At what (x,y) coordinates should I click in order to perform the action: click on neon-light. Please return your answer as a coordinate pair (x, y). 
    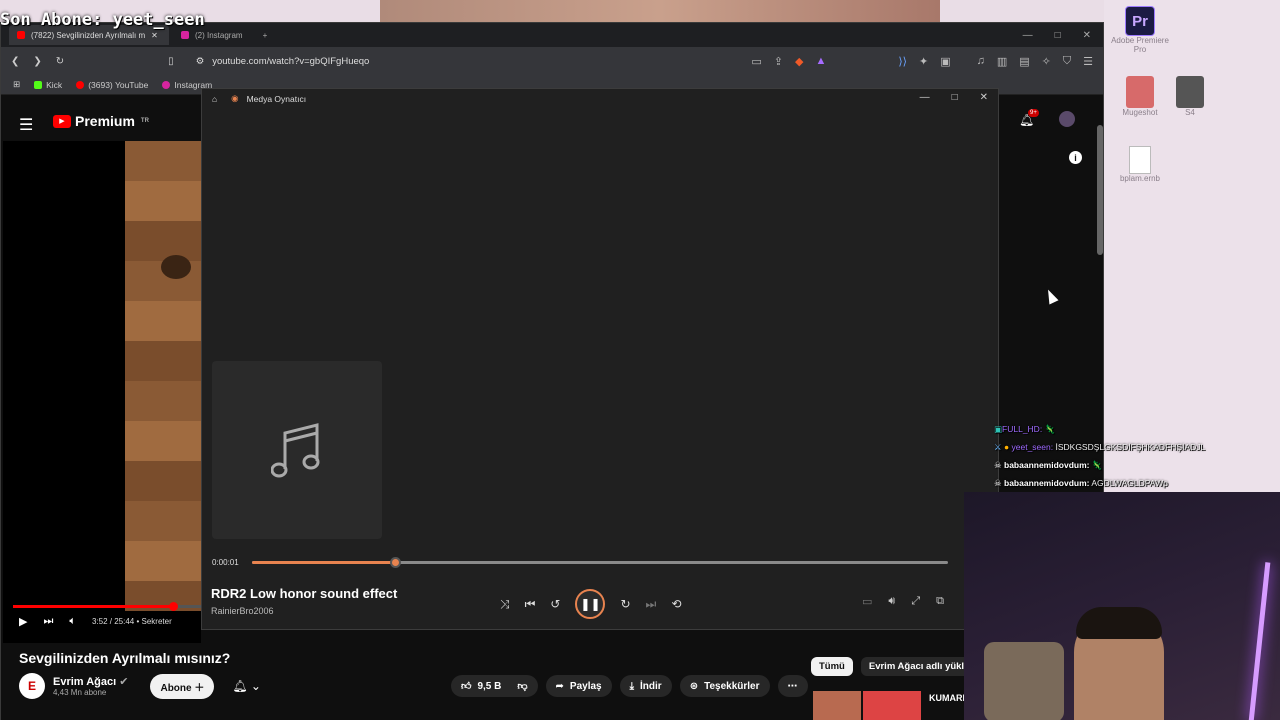
    Looking at the image, I should click on (1259, 641).